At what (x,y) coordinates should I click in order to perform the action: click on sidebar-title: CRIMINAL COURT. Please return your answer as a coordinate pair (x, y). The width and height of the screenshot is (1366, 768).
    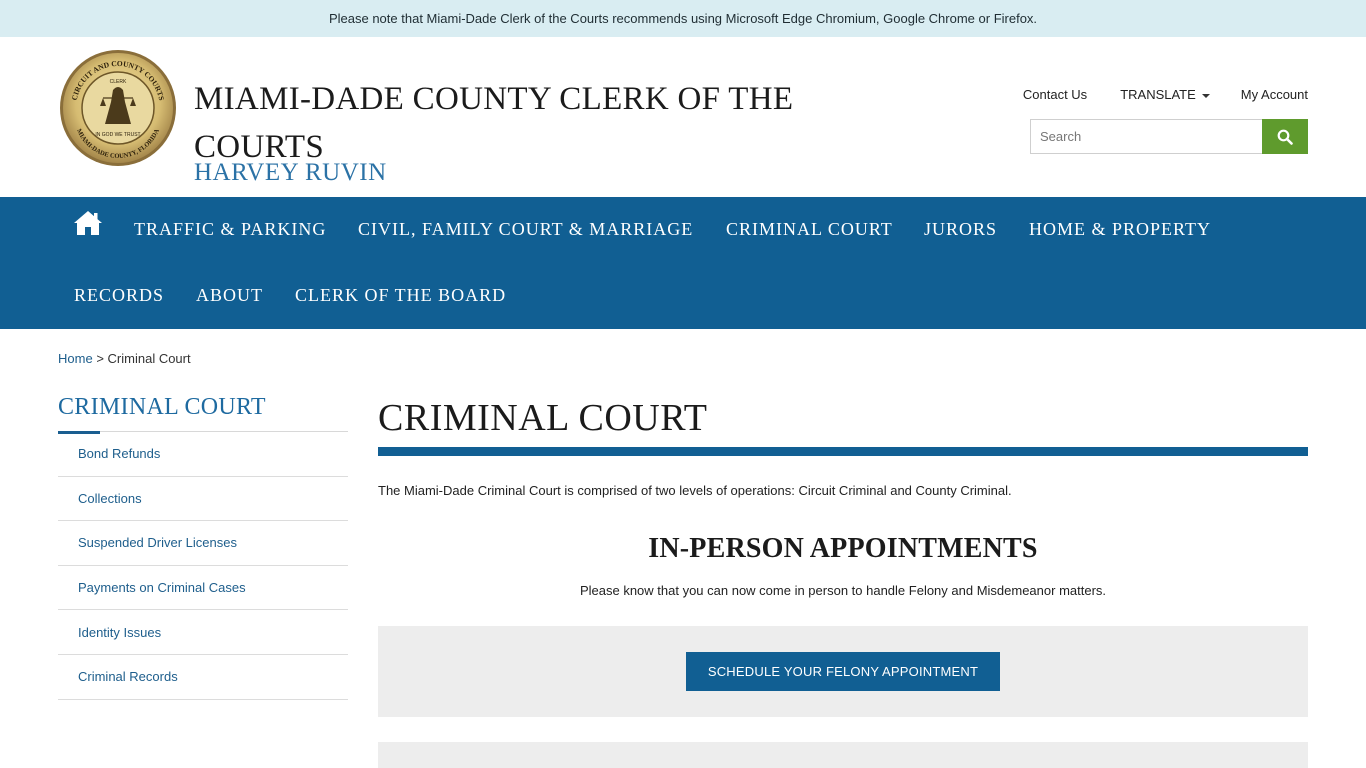
    Looking at the image, I should click on (162, 407).